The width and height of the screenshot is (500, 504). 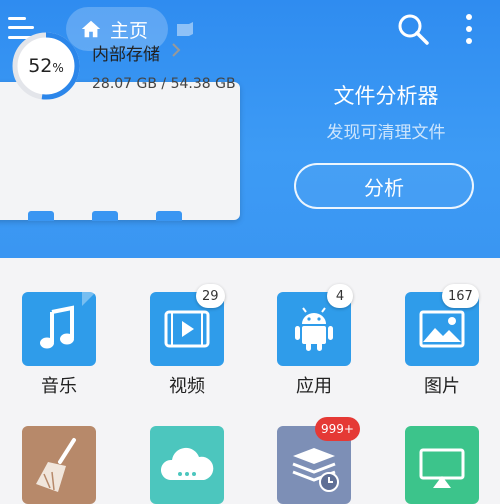 What do you see at coordinates (120, 151) in the screenshot?
I see `internal-storage-card` at bounding box center [120, 151].